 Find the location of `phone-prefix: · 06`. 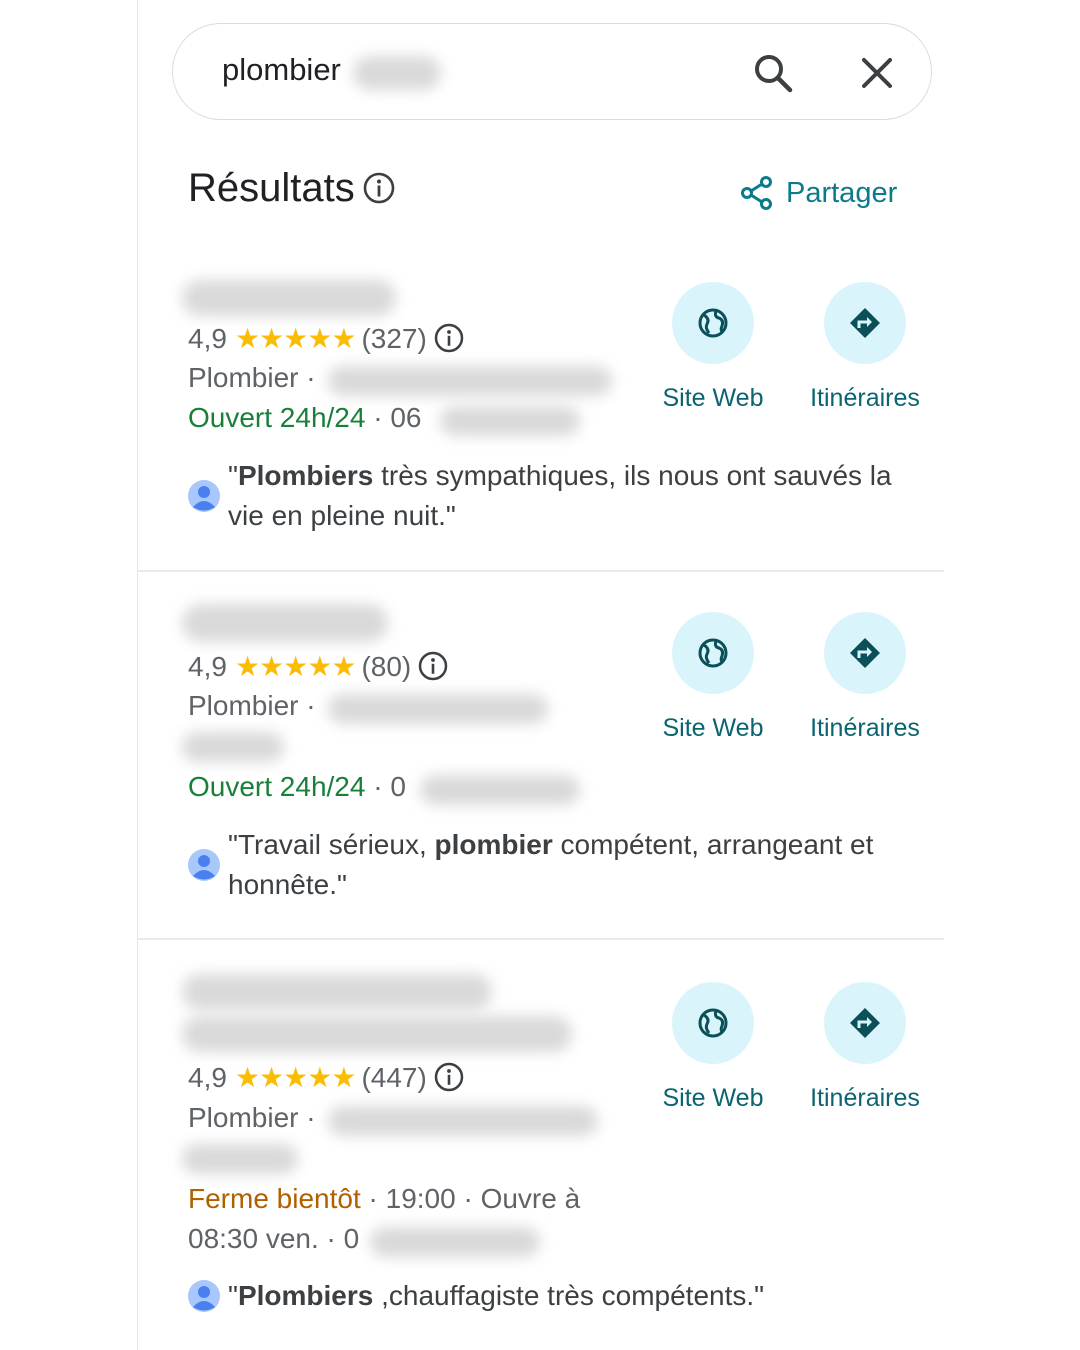

phone-prefix: · 06 is located at coordinates (393, 417).